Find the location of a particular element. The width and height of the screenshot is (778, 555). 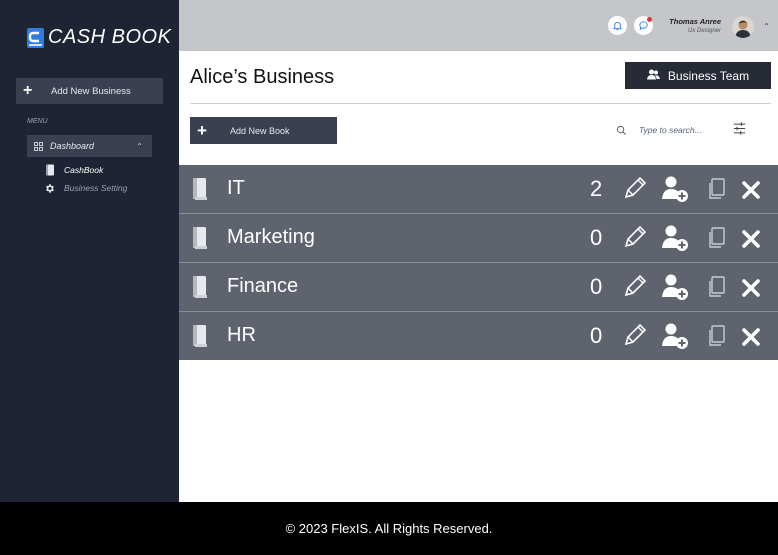

user-info: Thomas Anree Ux Designer is located at coordinates (695, 25).